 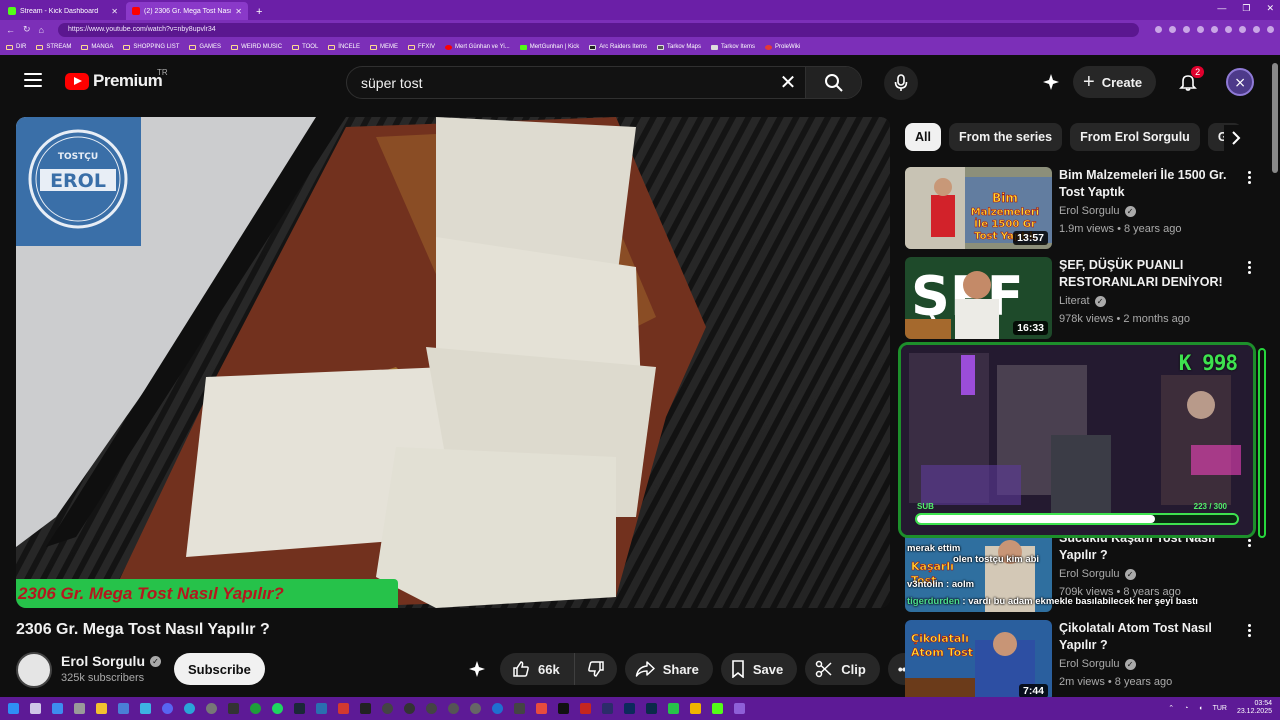 I want to click on create-button: + Create, so click(x=1115, y=82).